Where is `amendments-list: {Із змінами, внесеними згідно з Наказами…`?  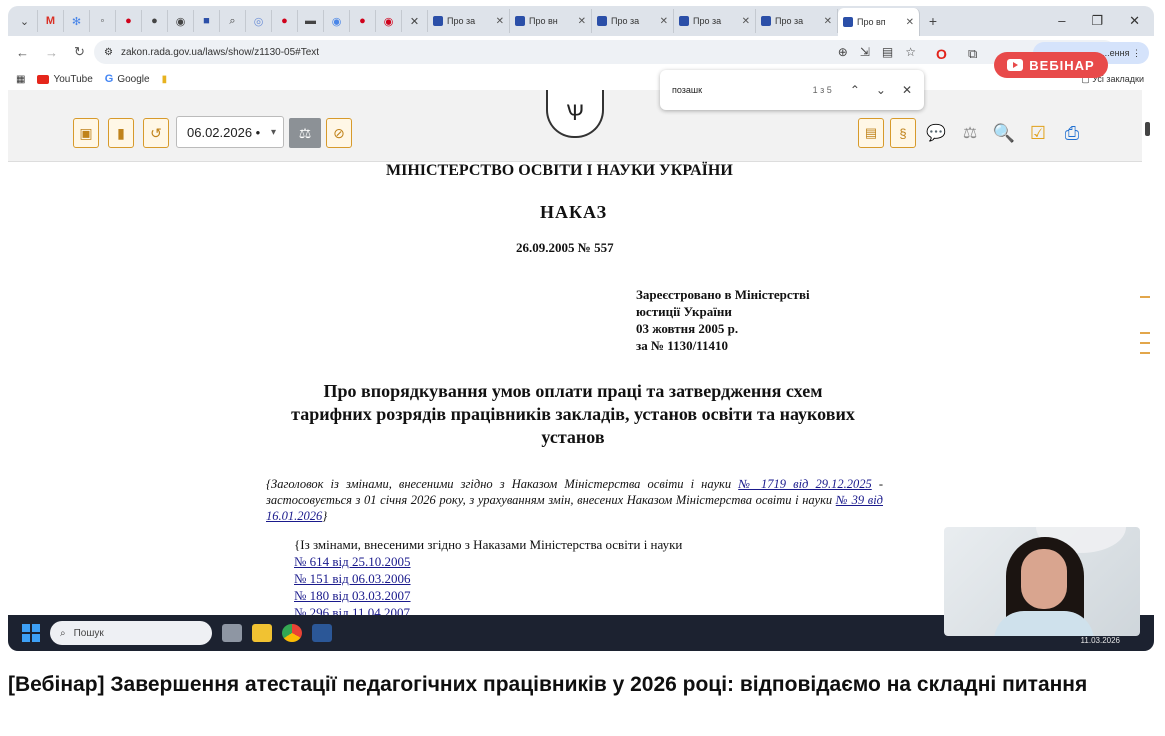
amendments-list: {Із змінами, внесеними згідно з Наказами… is located at coordinates (488, 578).